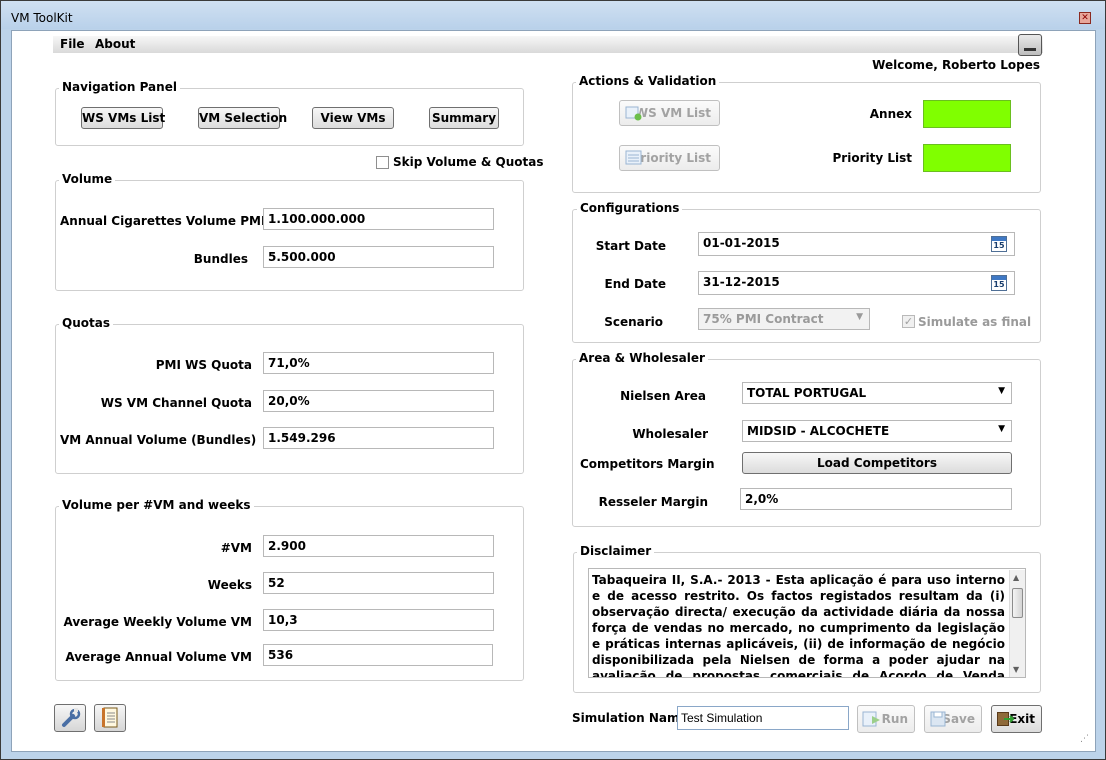 The height and width of the screenshot is (760, 1106). Describe the element at coordinates (648, 81) in the screenshot. I see `actions-validation-title: Actions & Validation` at that location.